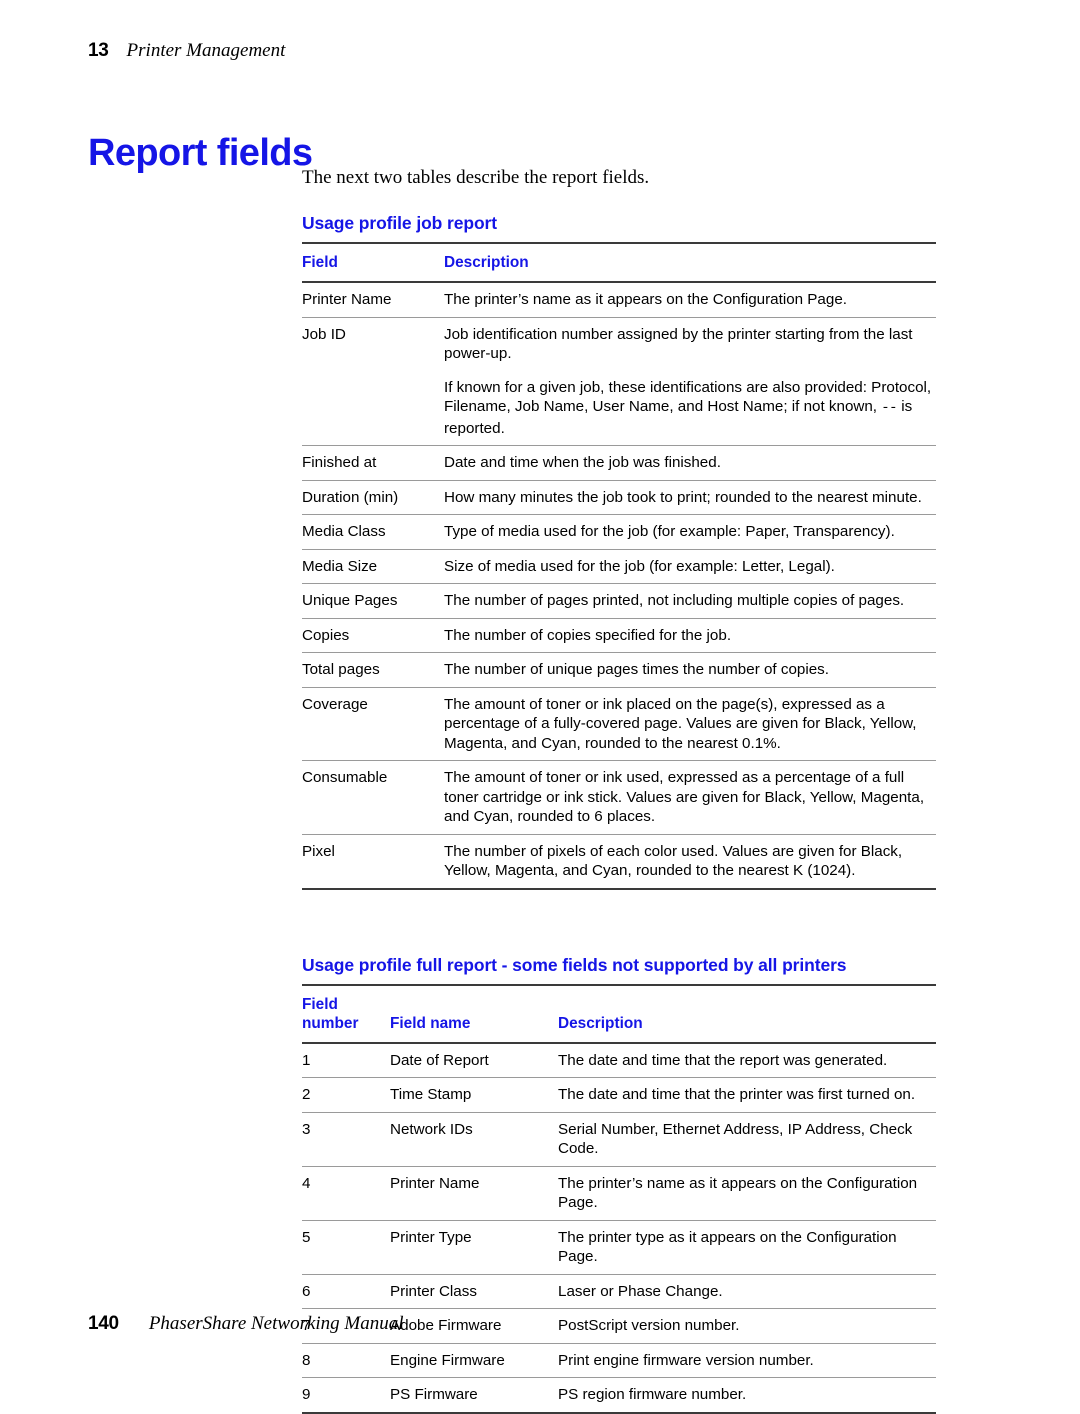  I want to click on table-header-row: Field number Field name Description, so click(619, 1013).